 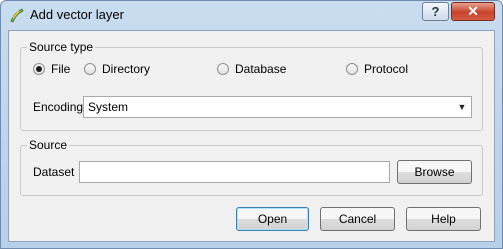 What do you see at coordinates (357, 219) in the screenshot?
I see `cancel-button: Cancel` at bounding box center [357, 219].